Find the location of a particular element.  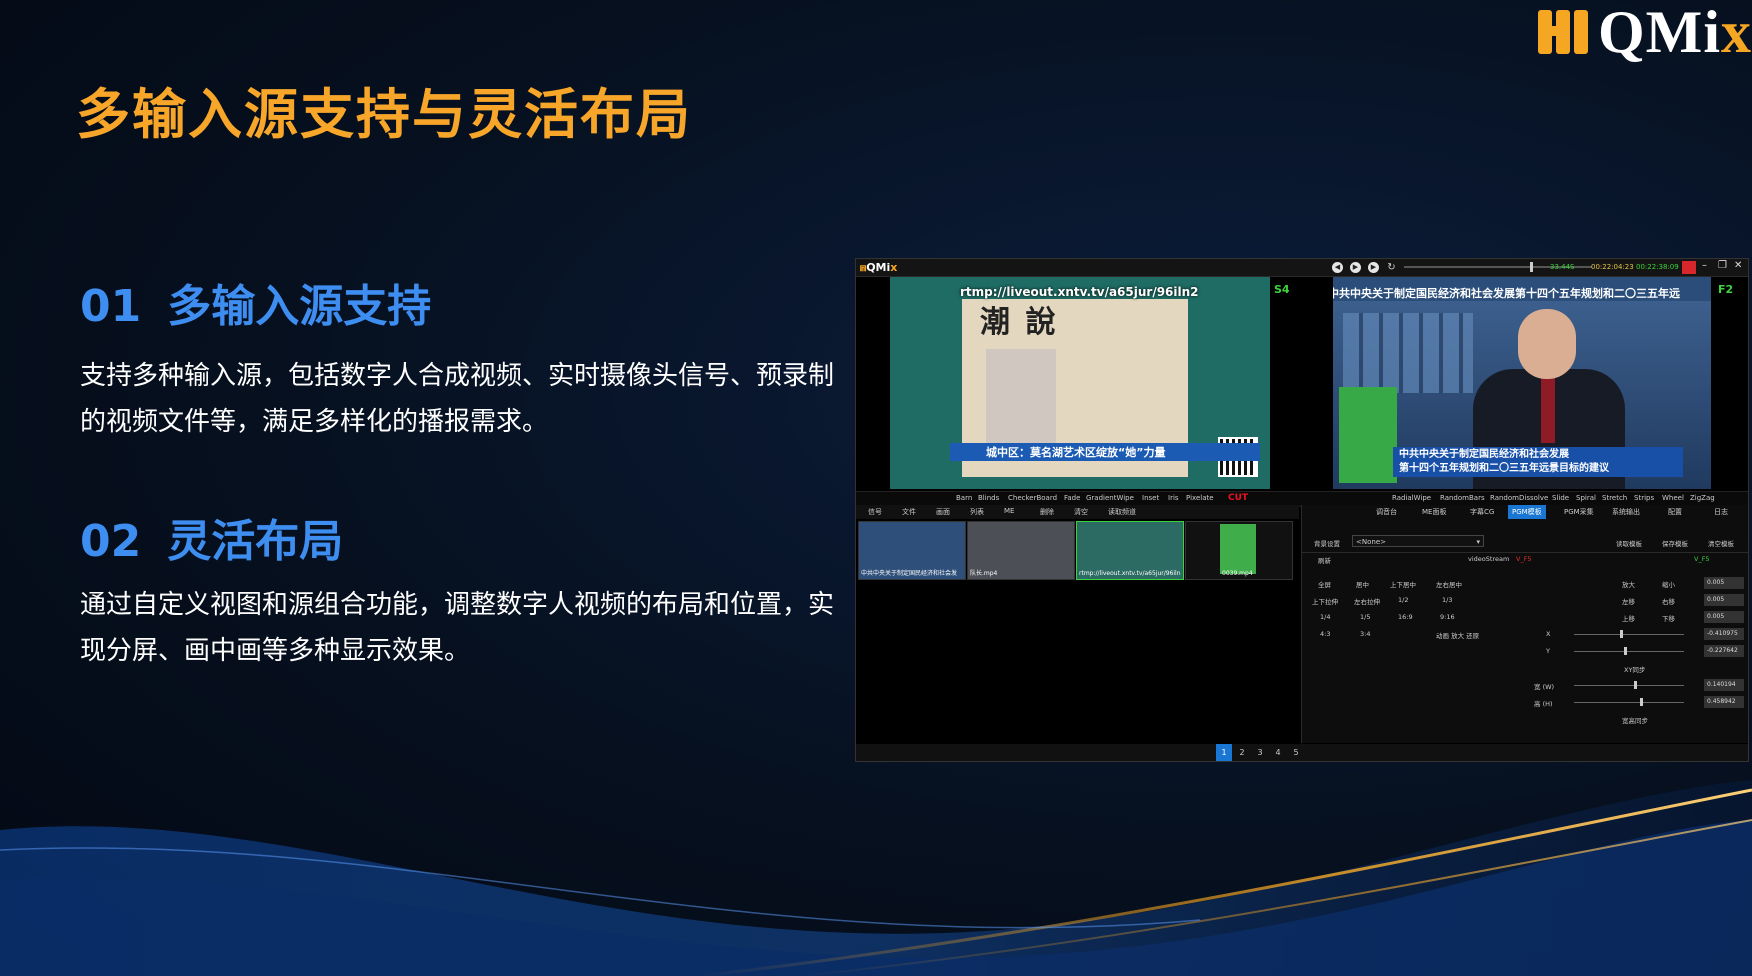

step-field-3: 0.005 is located at coordinates (1724, 617).